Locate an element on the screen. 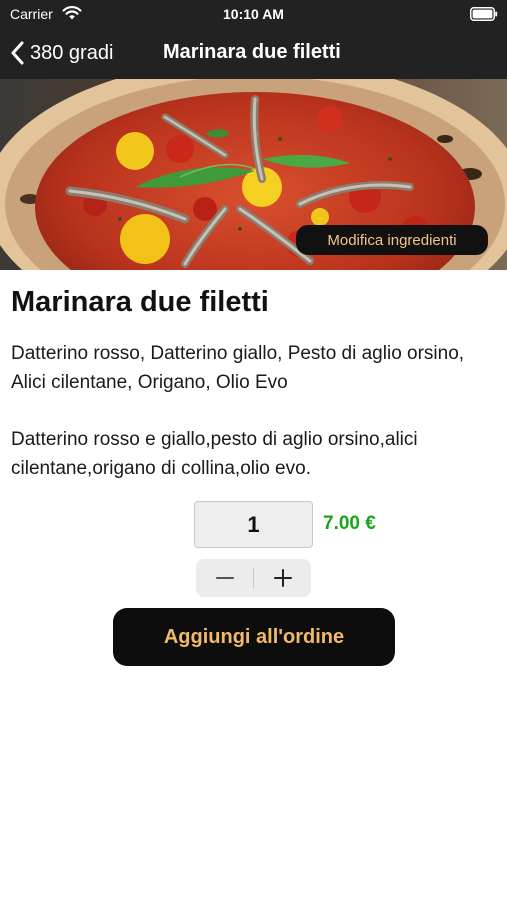  minus-icon is located at coordinates (224, 578).